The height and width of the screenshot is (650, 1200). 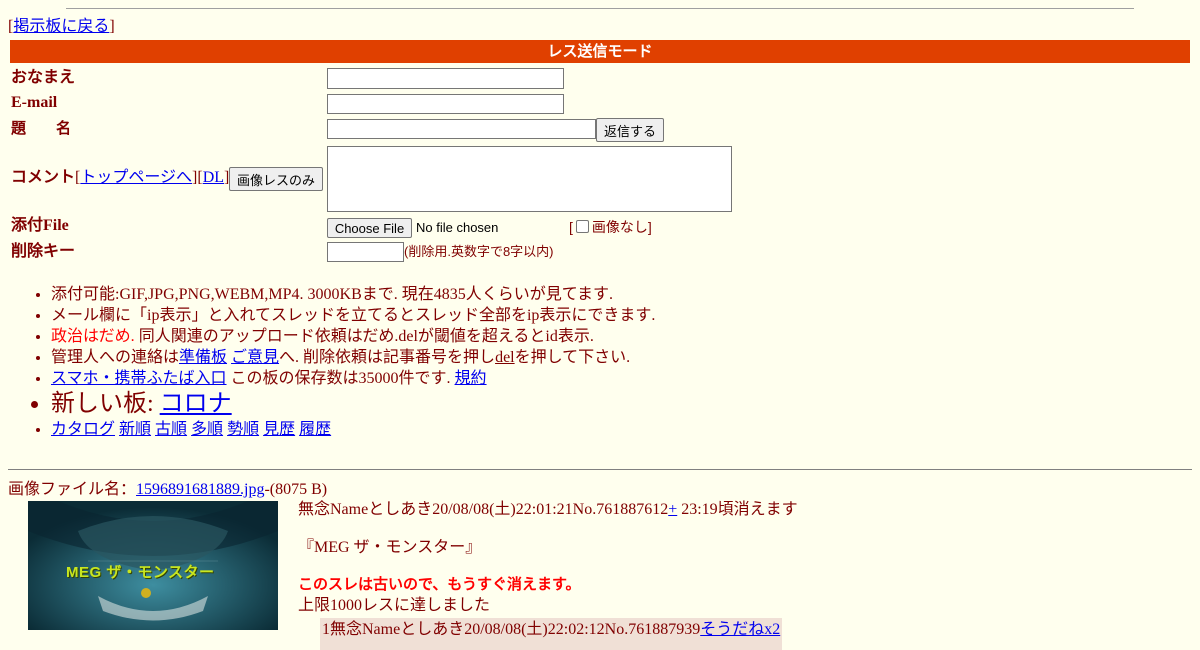 What do you see at coordinates (139, 378) in the screenshot?
I see `mobile-entrance-link: スマホ・携帯ふたば入口` at bounding box center [139, 378].